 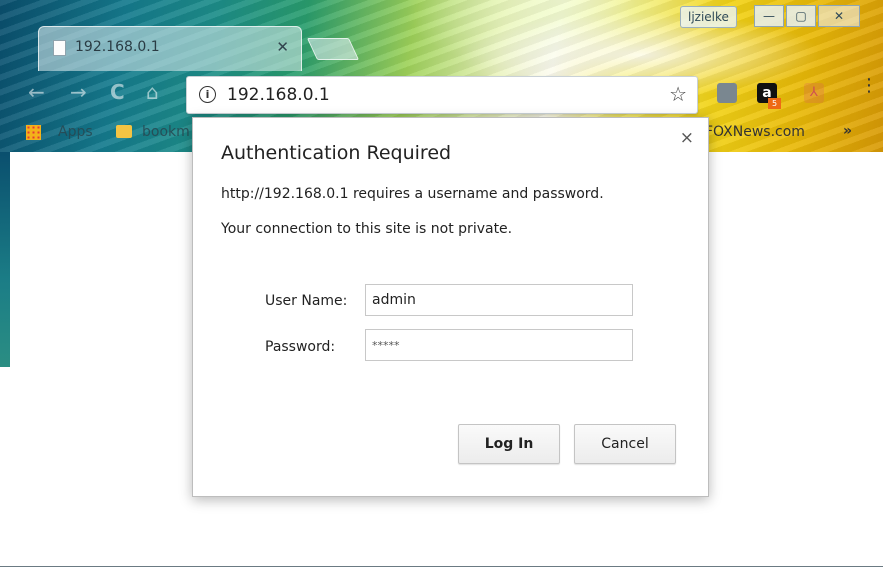 What do you see at coordinates (625, 444) in the screenshot?
I see `cancel-button: Cancel` at bounding box center [625, 444].